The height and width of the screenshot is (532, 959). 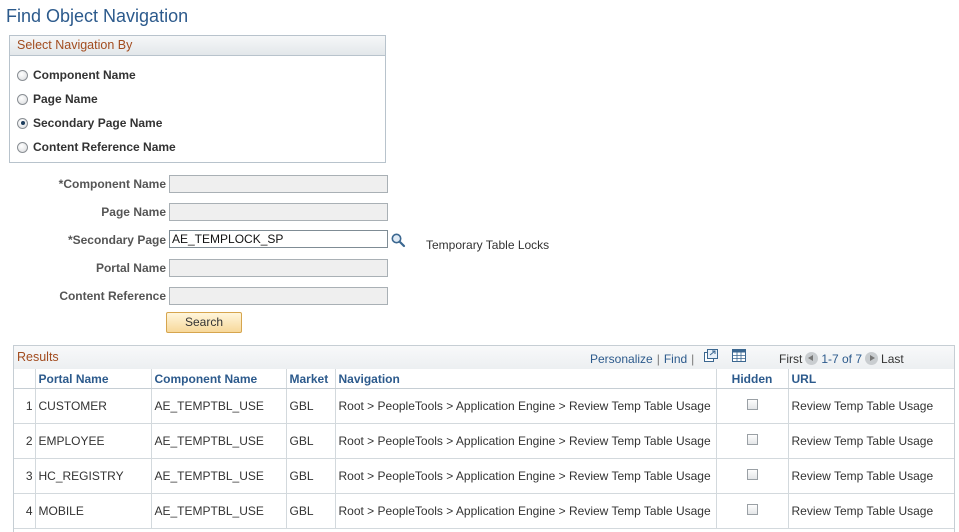 What do you see at coordinates (872, 358) in the screenshot?
I see `next-arrow-icon` at bounding box center [872, 358].